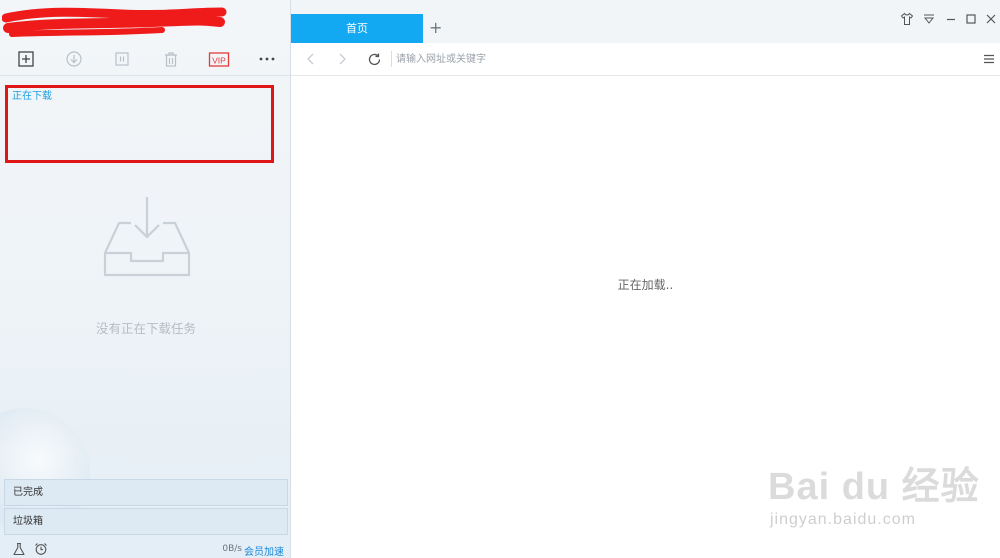 This screenshot has height=558, width=1000. I want to click on chevron-left-icon, so click(310, 59).